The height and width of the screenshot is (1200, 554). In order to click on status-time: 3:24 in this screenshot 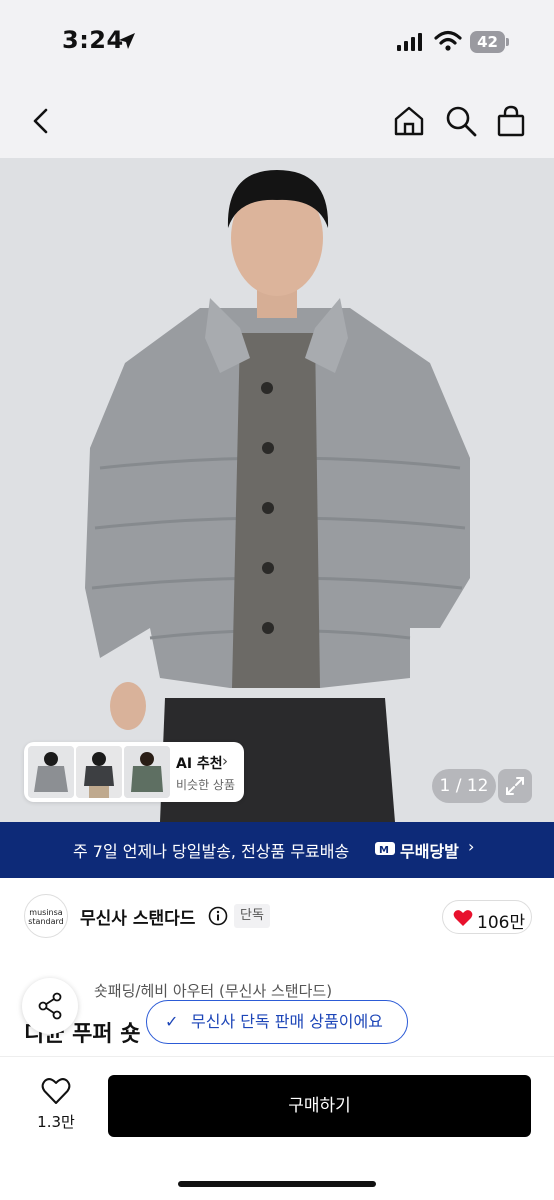, I will do `click(93, 40)`.